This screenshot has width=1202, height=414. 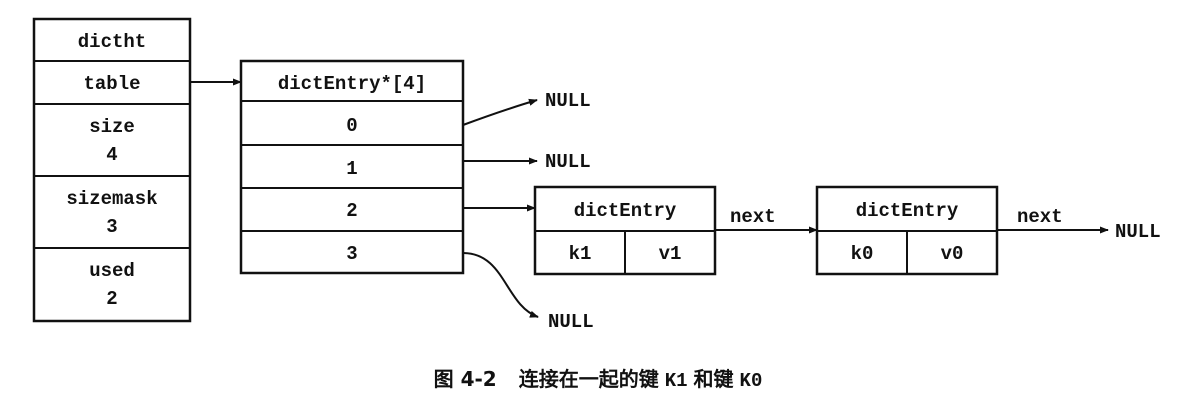 I want to click on caption-key-k1: K1, so click(x=676, y=381).